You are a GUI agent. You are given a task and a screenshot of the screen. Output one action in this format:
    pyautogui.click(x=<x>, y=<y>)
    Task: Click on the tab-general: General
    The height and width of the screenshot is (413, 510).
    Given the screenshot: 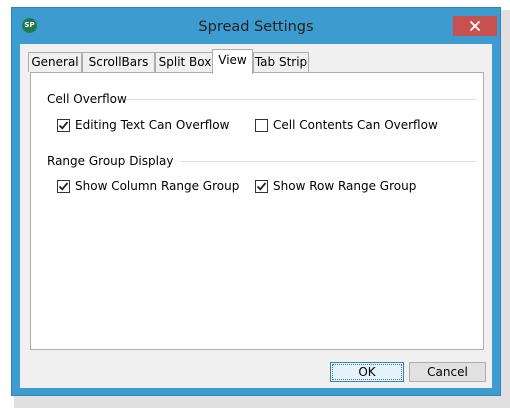 What is the action you would take?
    pyautogui.click(x=55, y=62)
    